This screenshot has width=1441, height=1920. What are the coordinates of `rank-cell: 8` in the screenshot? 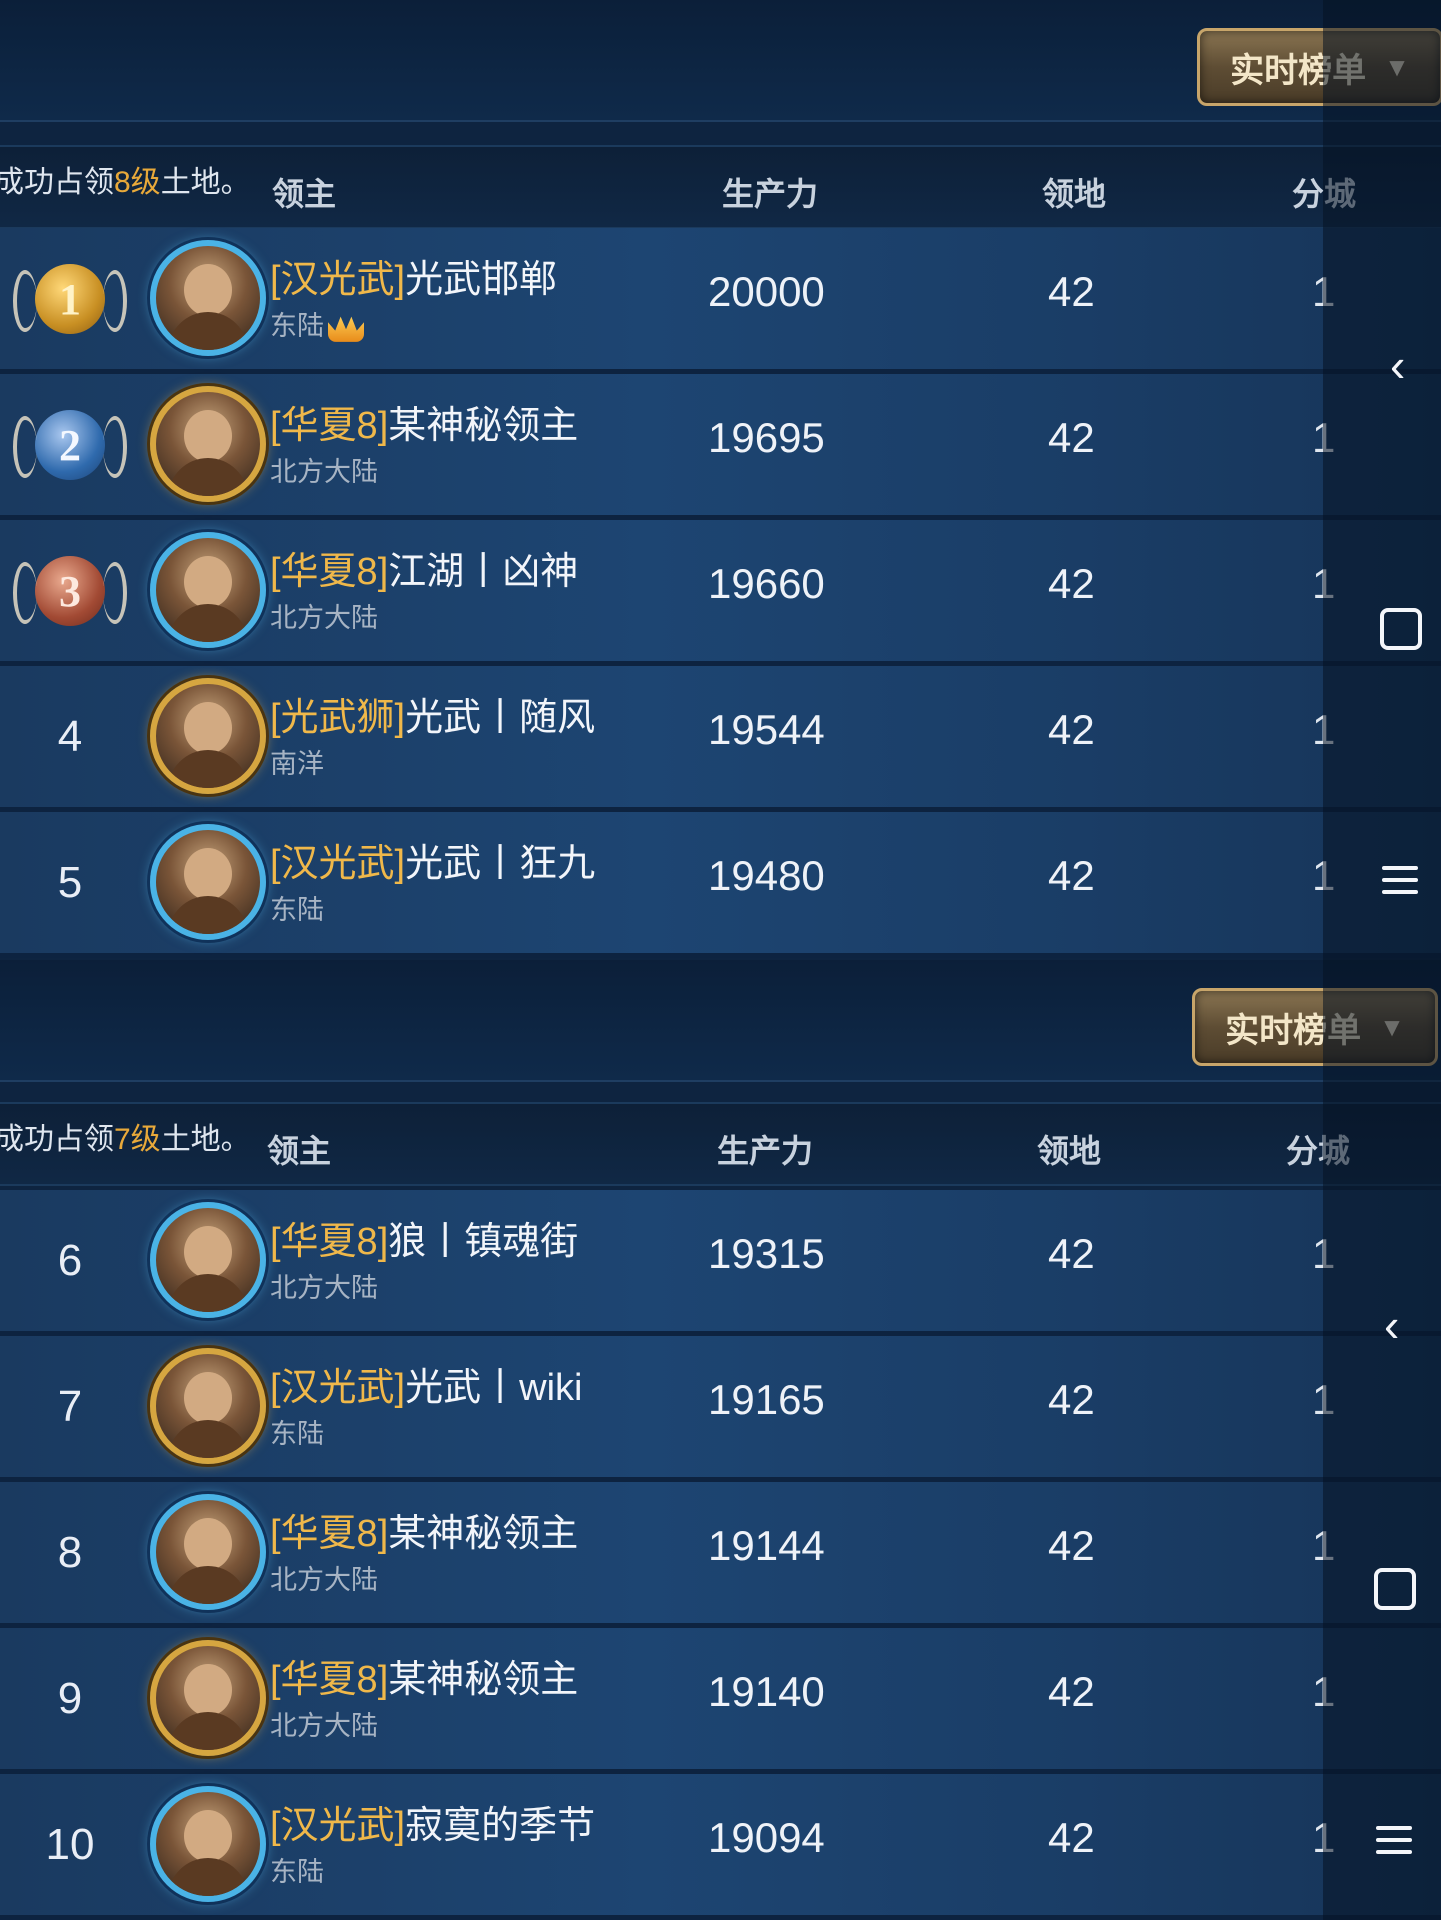 It's located at (70, 1552).